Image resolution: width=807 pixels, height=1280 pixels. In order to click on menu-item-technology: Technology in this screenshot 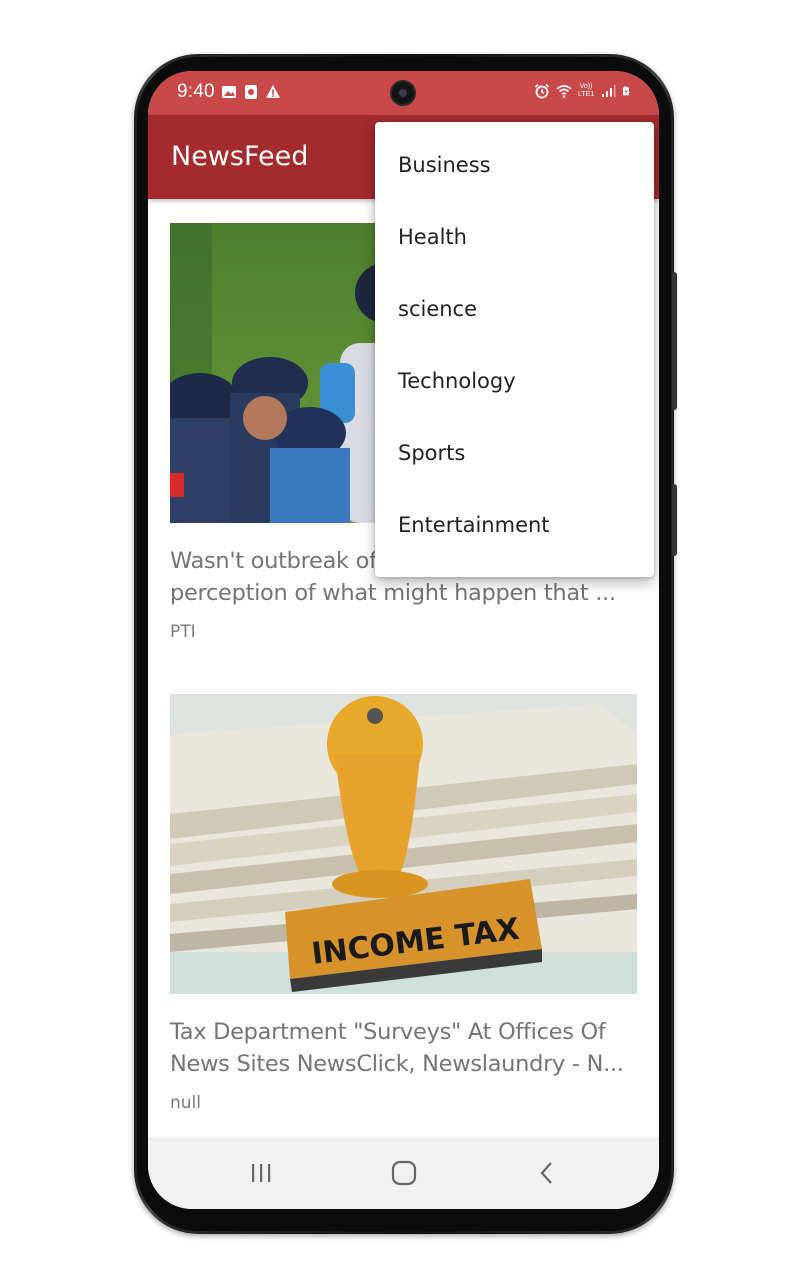, I will do `click(514, 381)`.